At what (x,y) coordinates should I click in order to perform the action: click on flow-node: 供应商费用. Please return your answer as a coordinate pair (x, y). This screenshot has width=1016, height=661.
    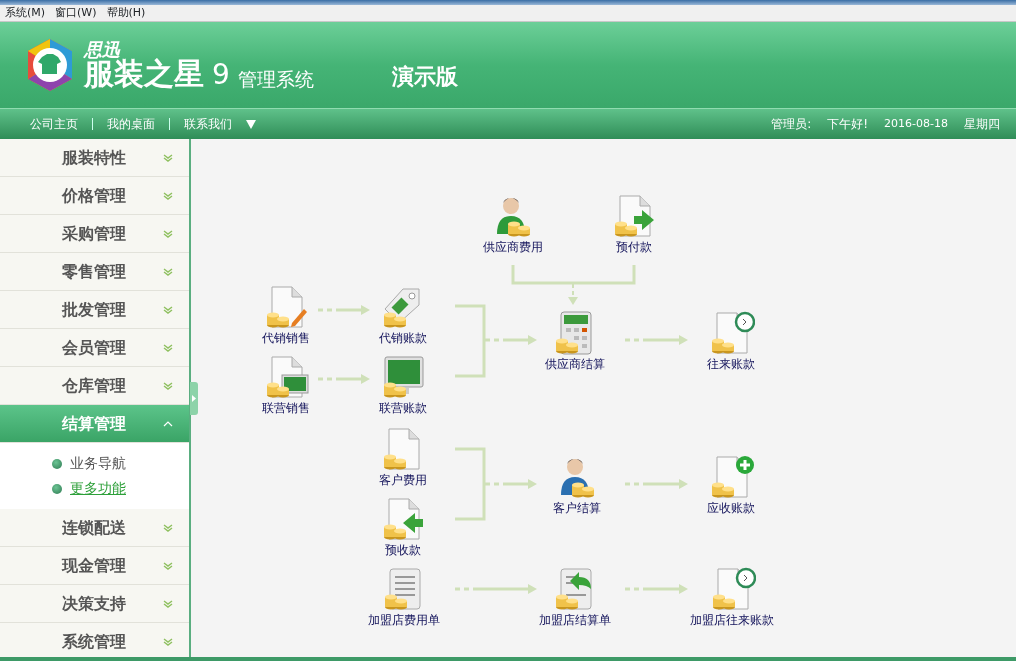
    Looking at the image, I should click on (513, 224).